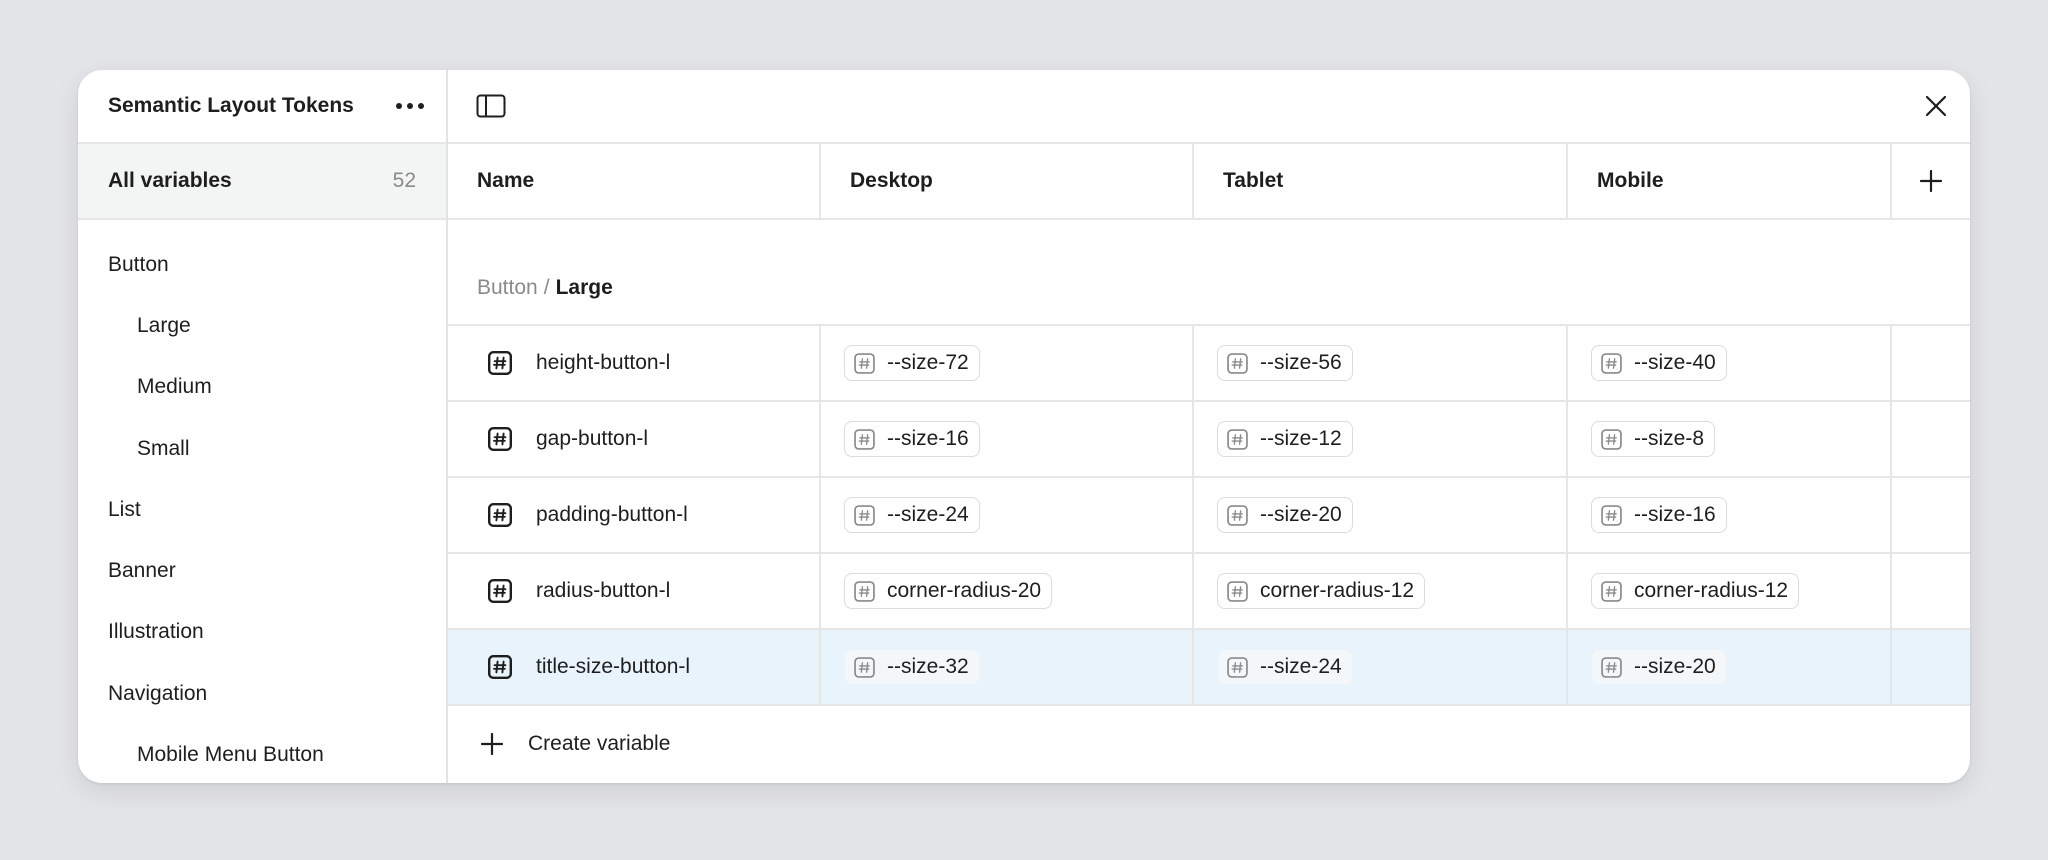  What do you see at coordinates (404, 180) in the screenshot?
I see `all-variables-count: 52` at bounding box center [404, 180].